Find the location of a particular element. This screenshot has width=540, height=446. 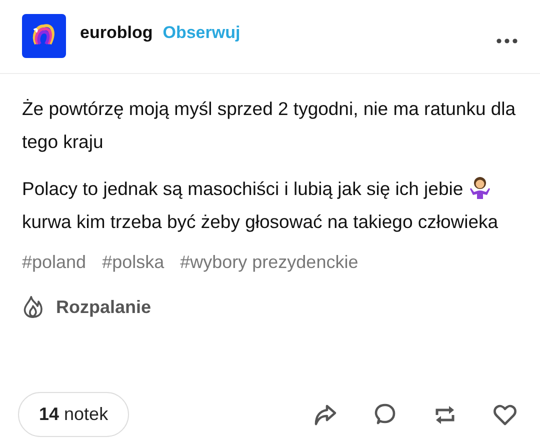

follow-button: Obserwuj is located at coordinates (201, 33).